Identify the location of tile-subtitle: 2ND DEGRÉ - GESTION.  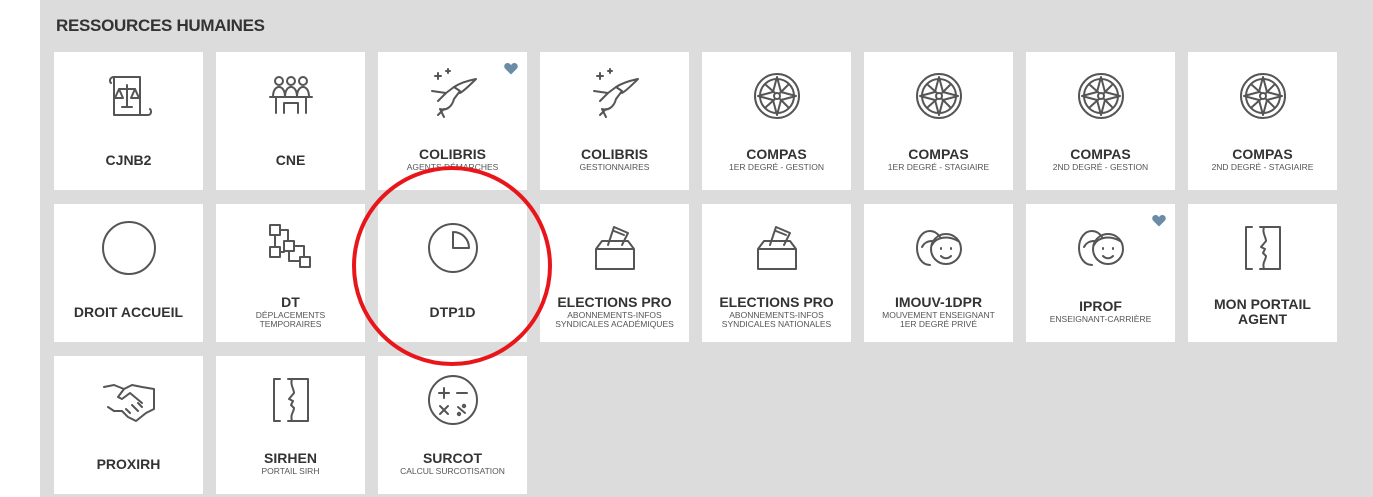
(1100, 167).